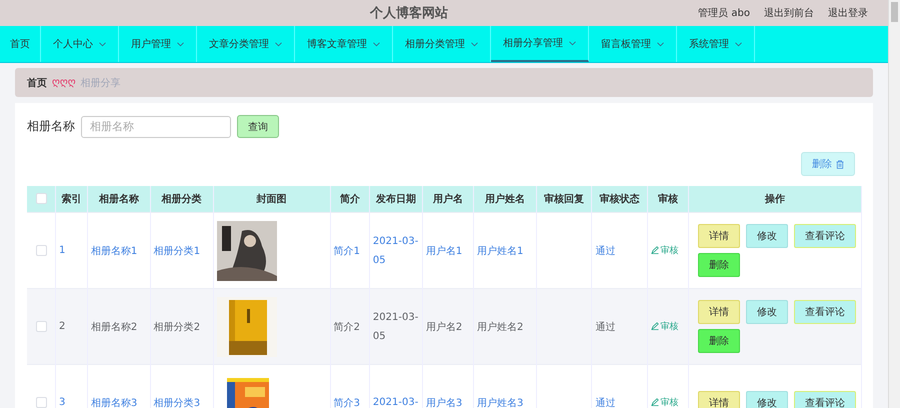 The width and height of the screenshot is (900, 408). Describe the element at coordinates (258, 126) in the screenshot. I see `search-button: 查询` at that location.